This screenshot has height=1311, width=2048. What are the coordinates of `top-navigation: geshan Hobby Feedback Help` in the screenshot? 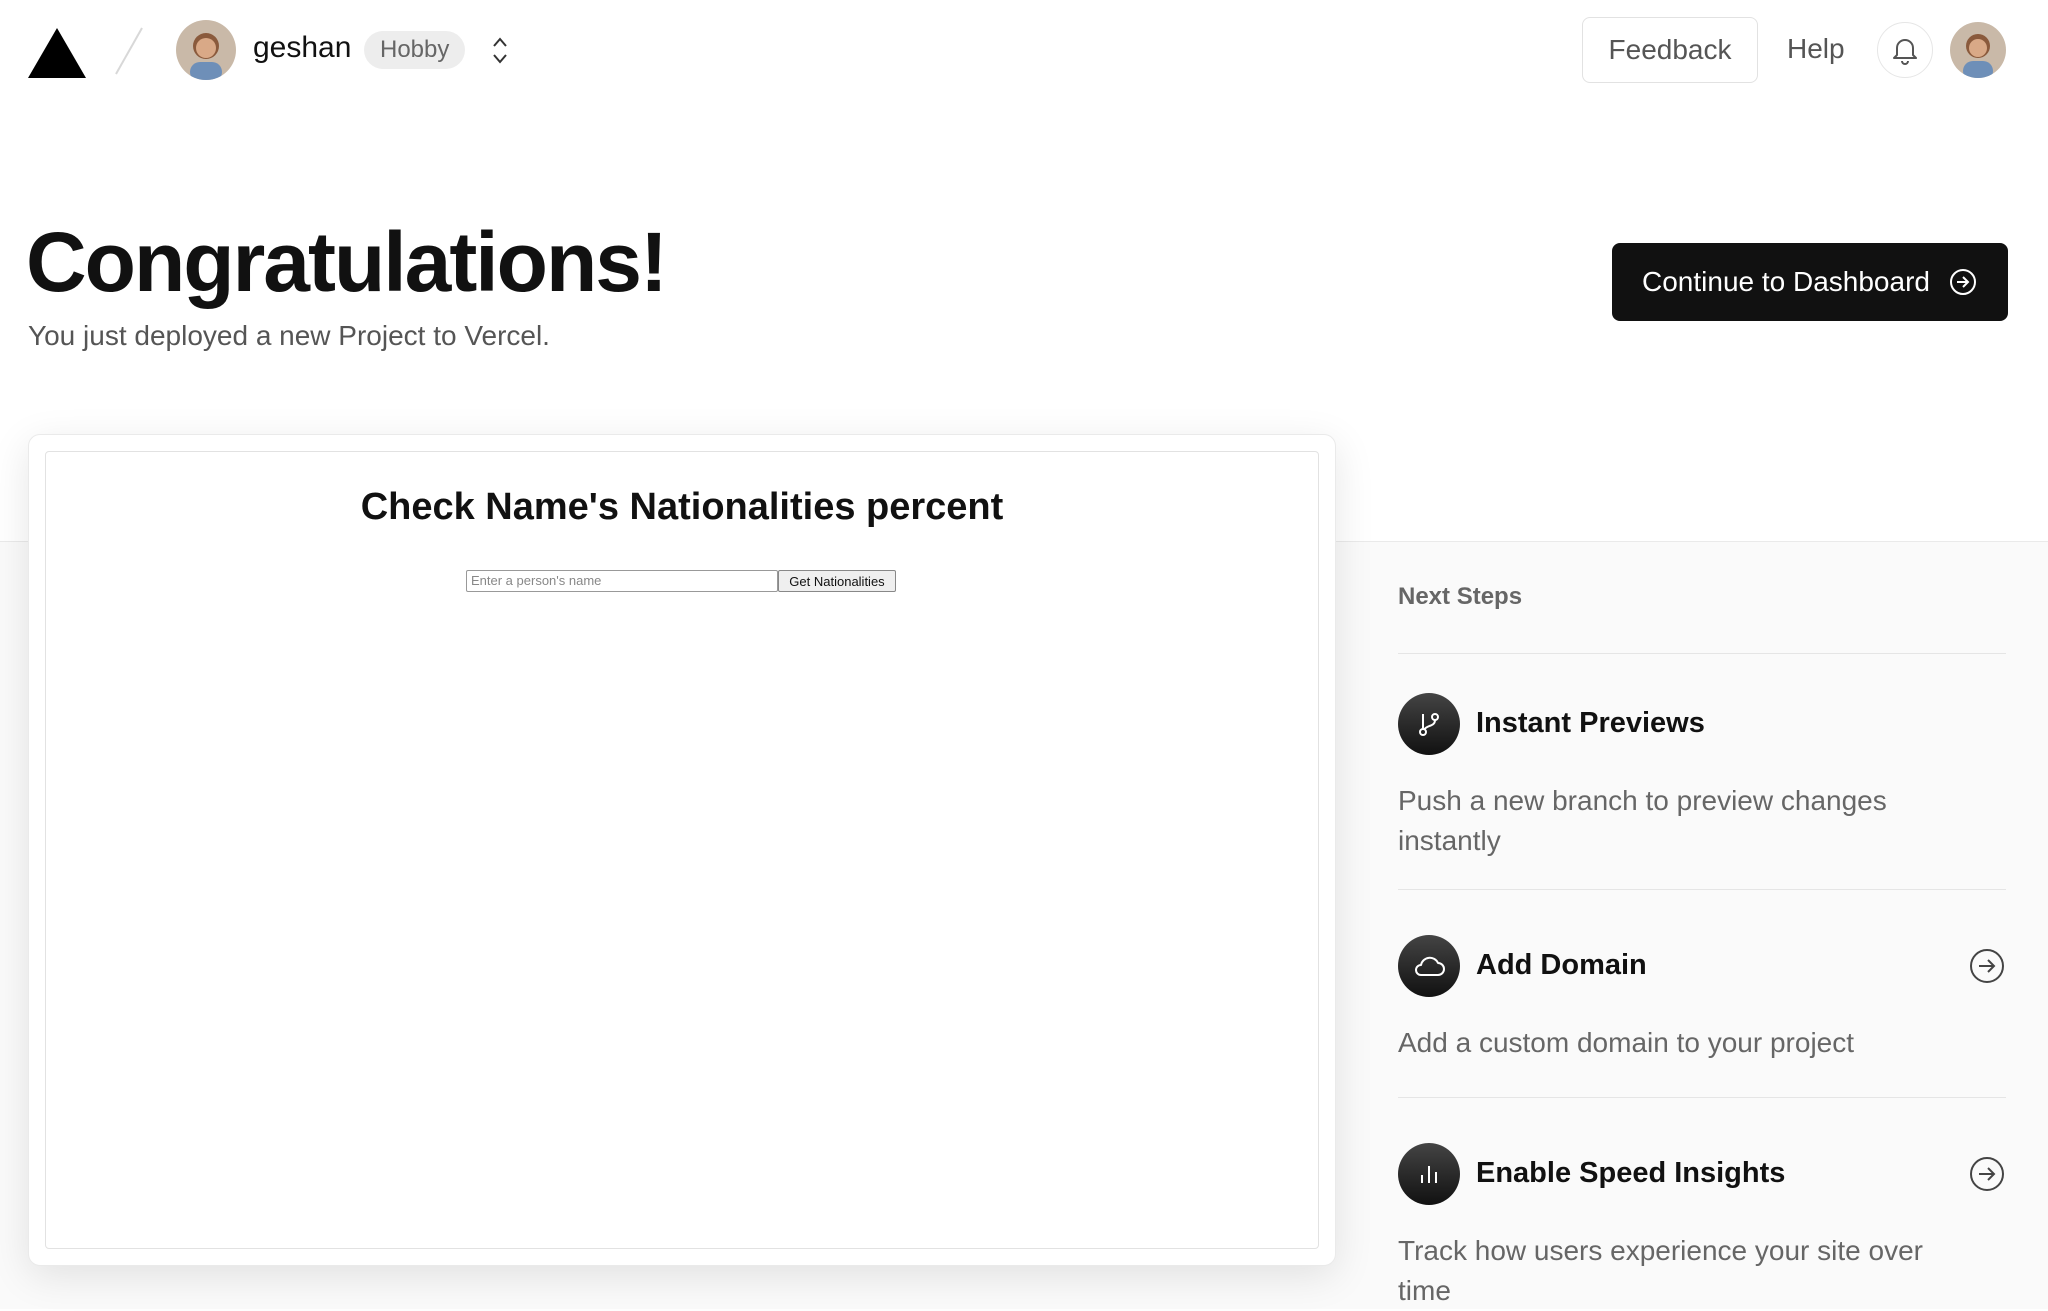 It's located at (1024, 52).